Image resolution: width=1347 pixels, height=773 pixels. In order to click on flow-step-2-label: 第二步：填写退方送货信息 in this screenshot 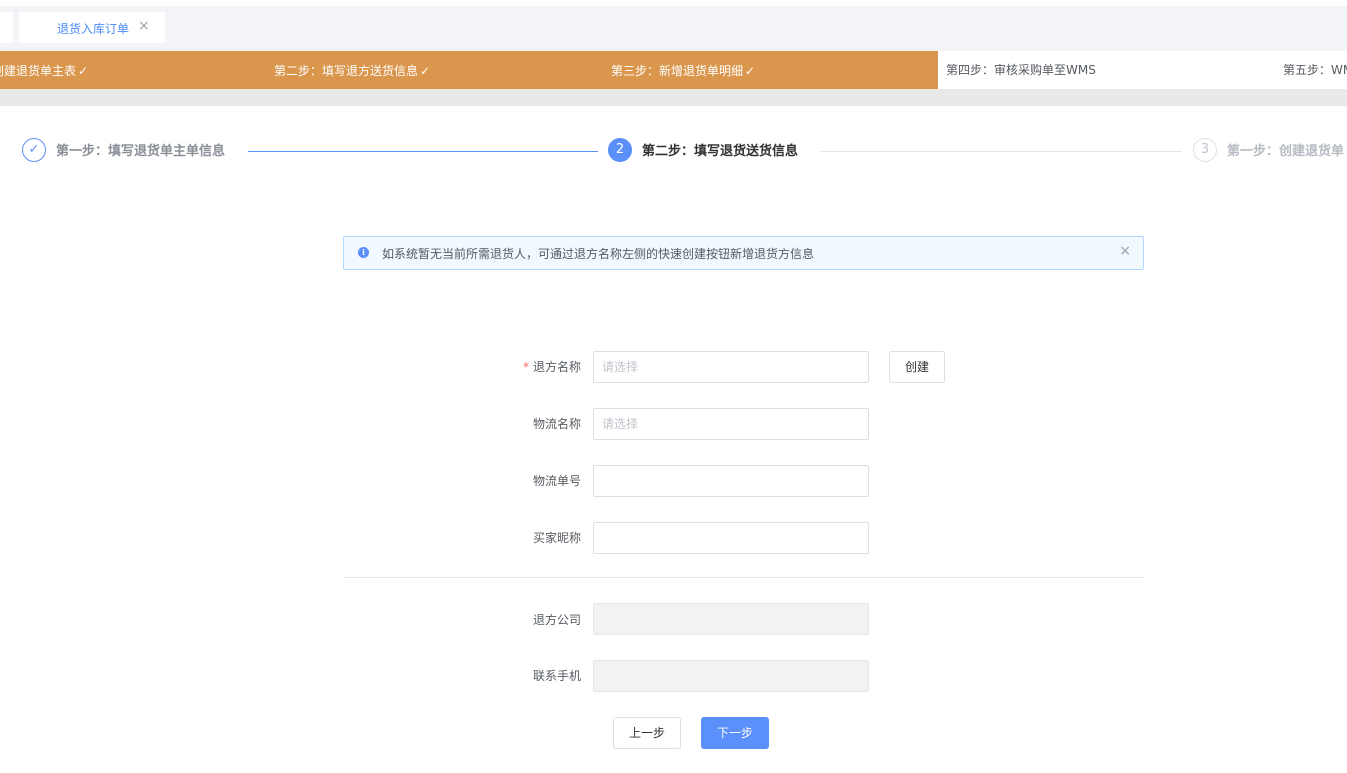, I will do `click(346, 71)`.